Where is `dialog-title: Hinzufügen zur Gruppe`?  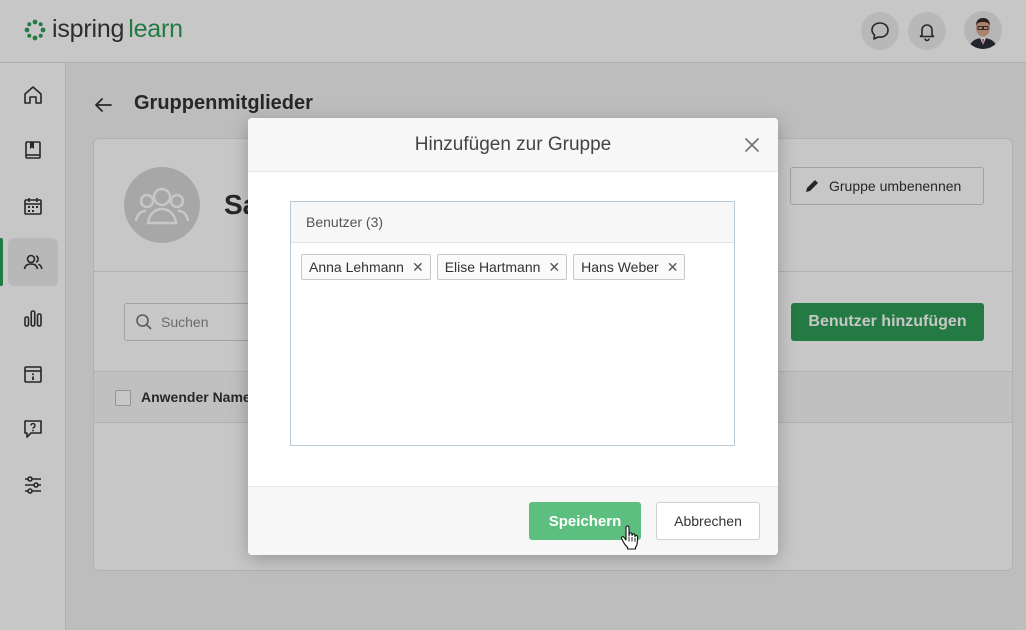 dialog-title: Hinzufügen zur Gruppe is located at coordinates (513, 144).